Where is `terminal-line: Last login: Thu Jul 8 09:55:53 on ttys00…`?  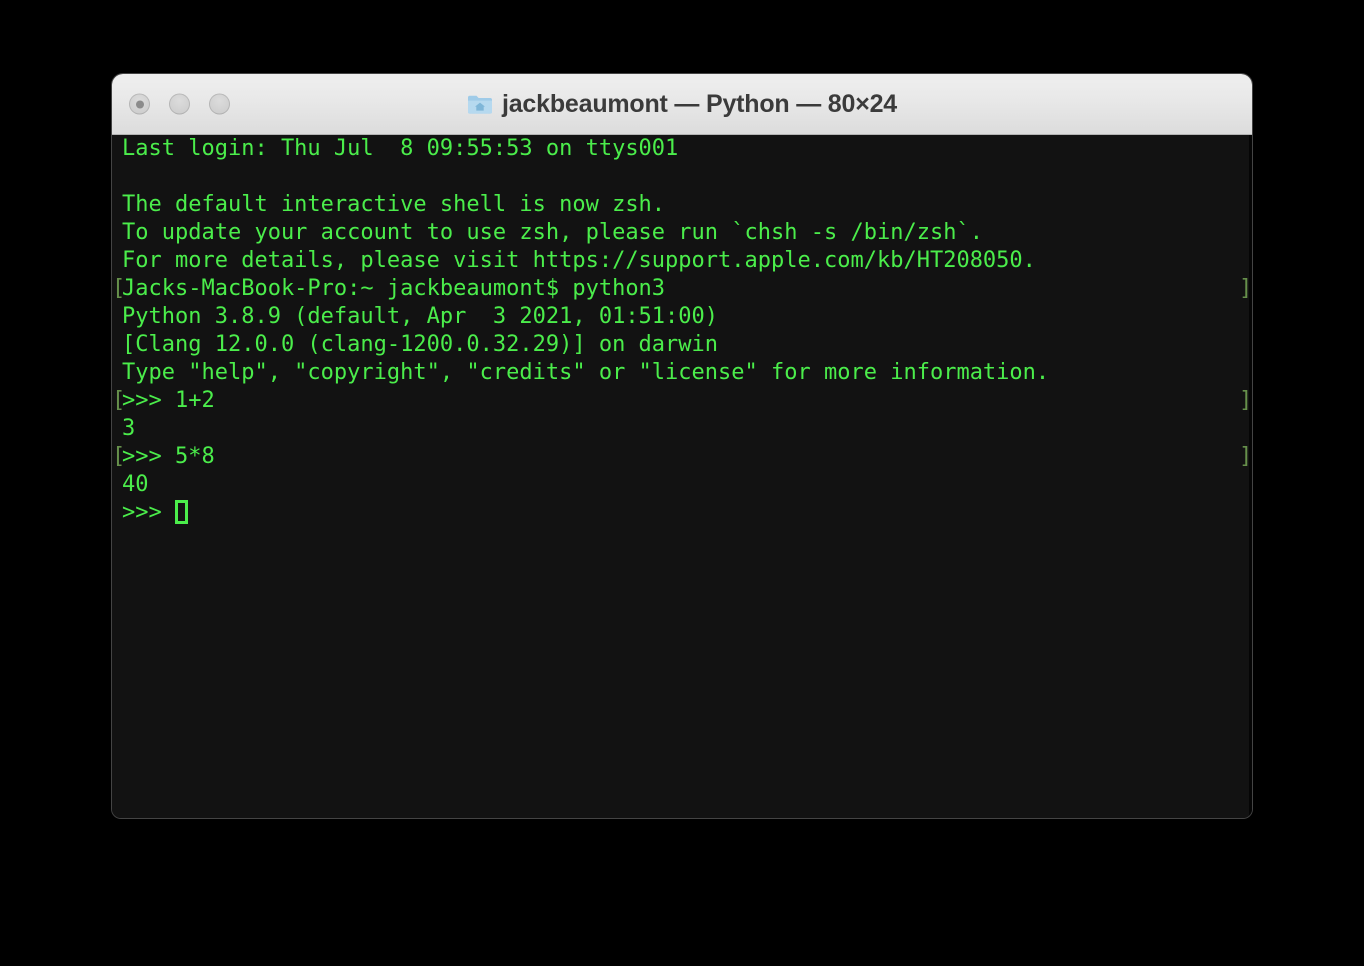 terminal-line: Last login: Thu Jul 8 09:55:53 on ttys00… is located at coordinates (682, 149).